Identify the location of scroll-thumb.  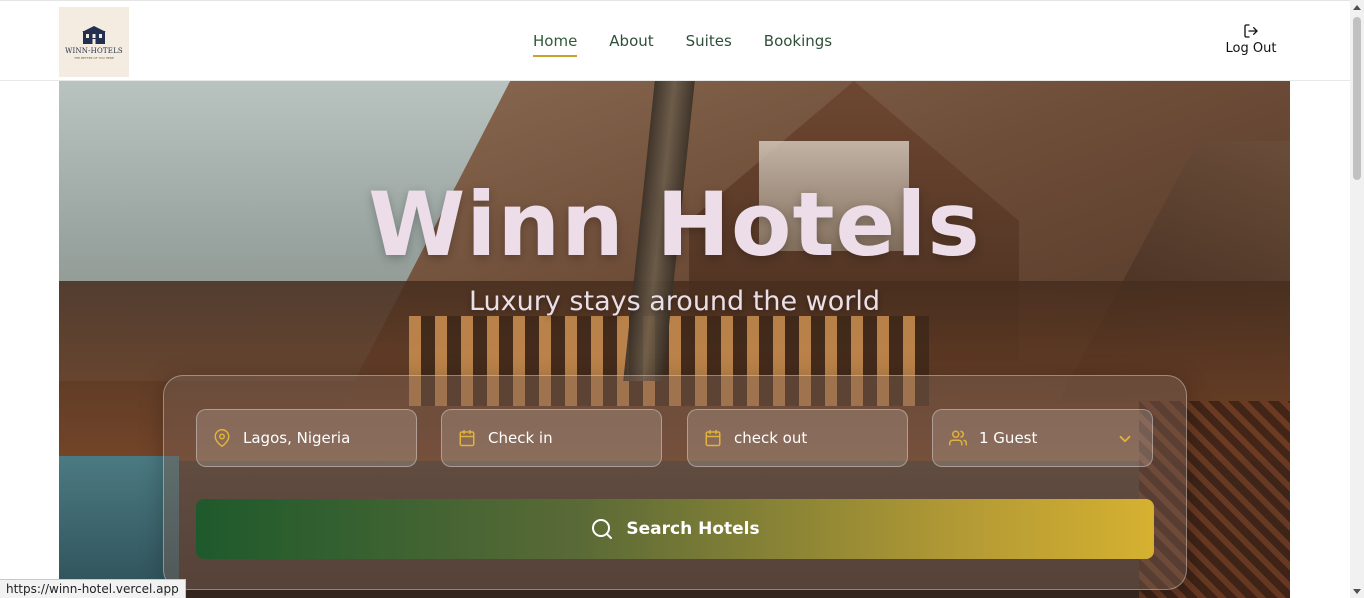
(1357, 98).